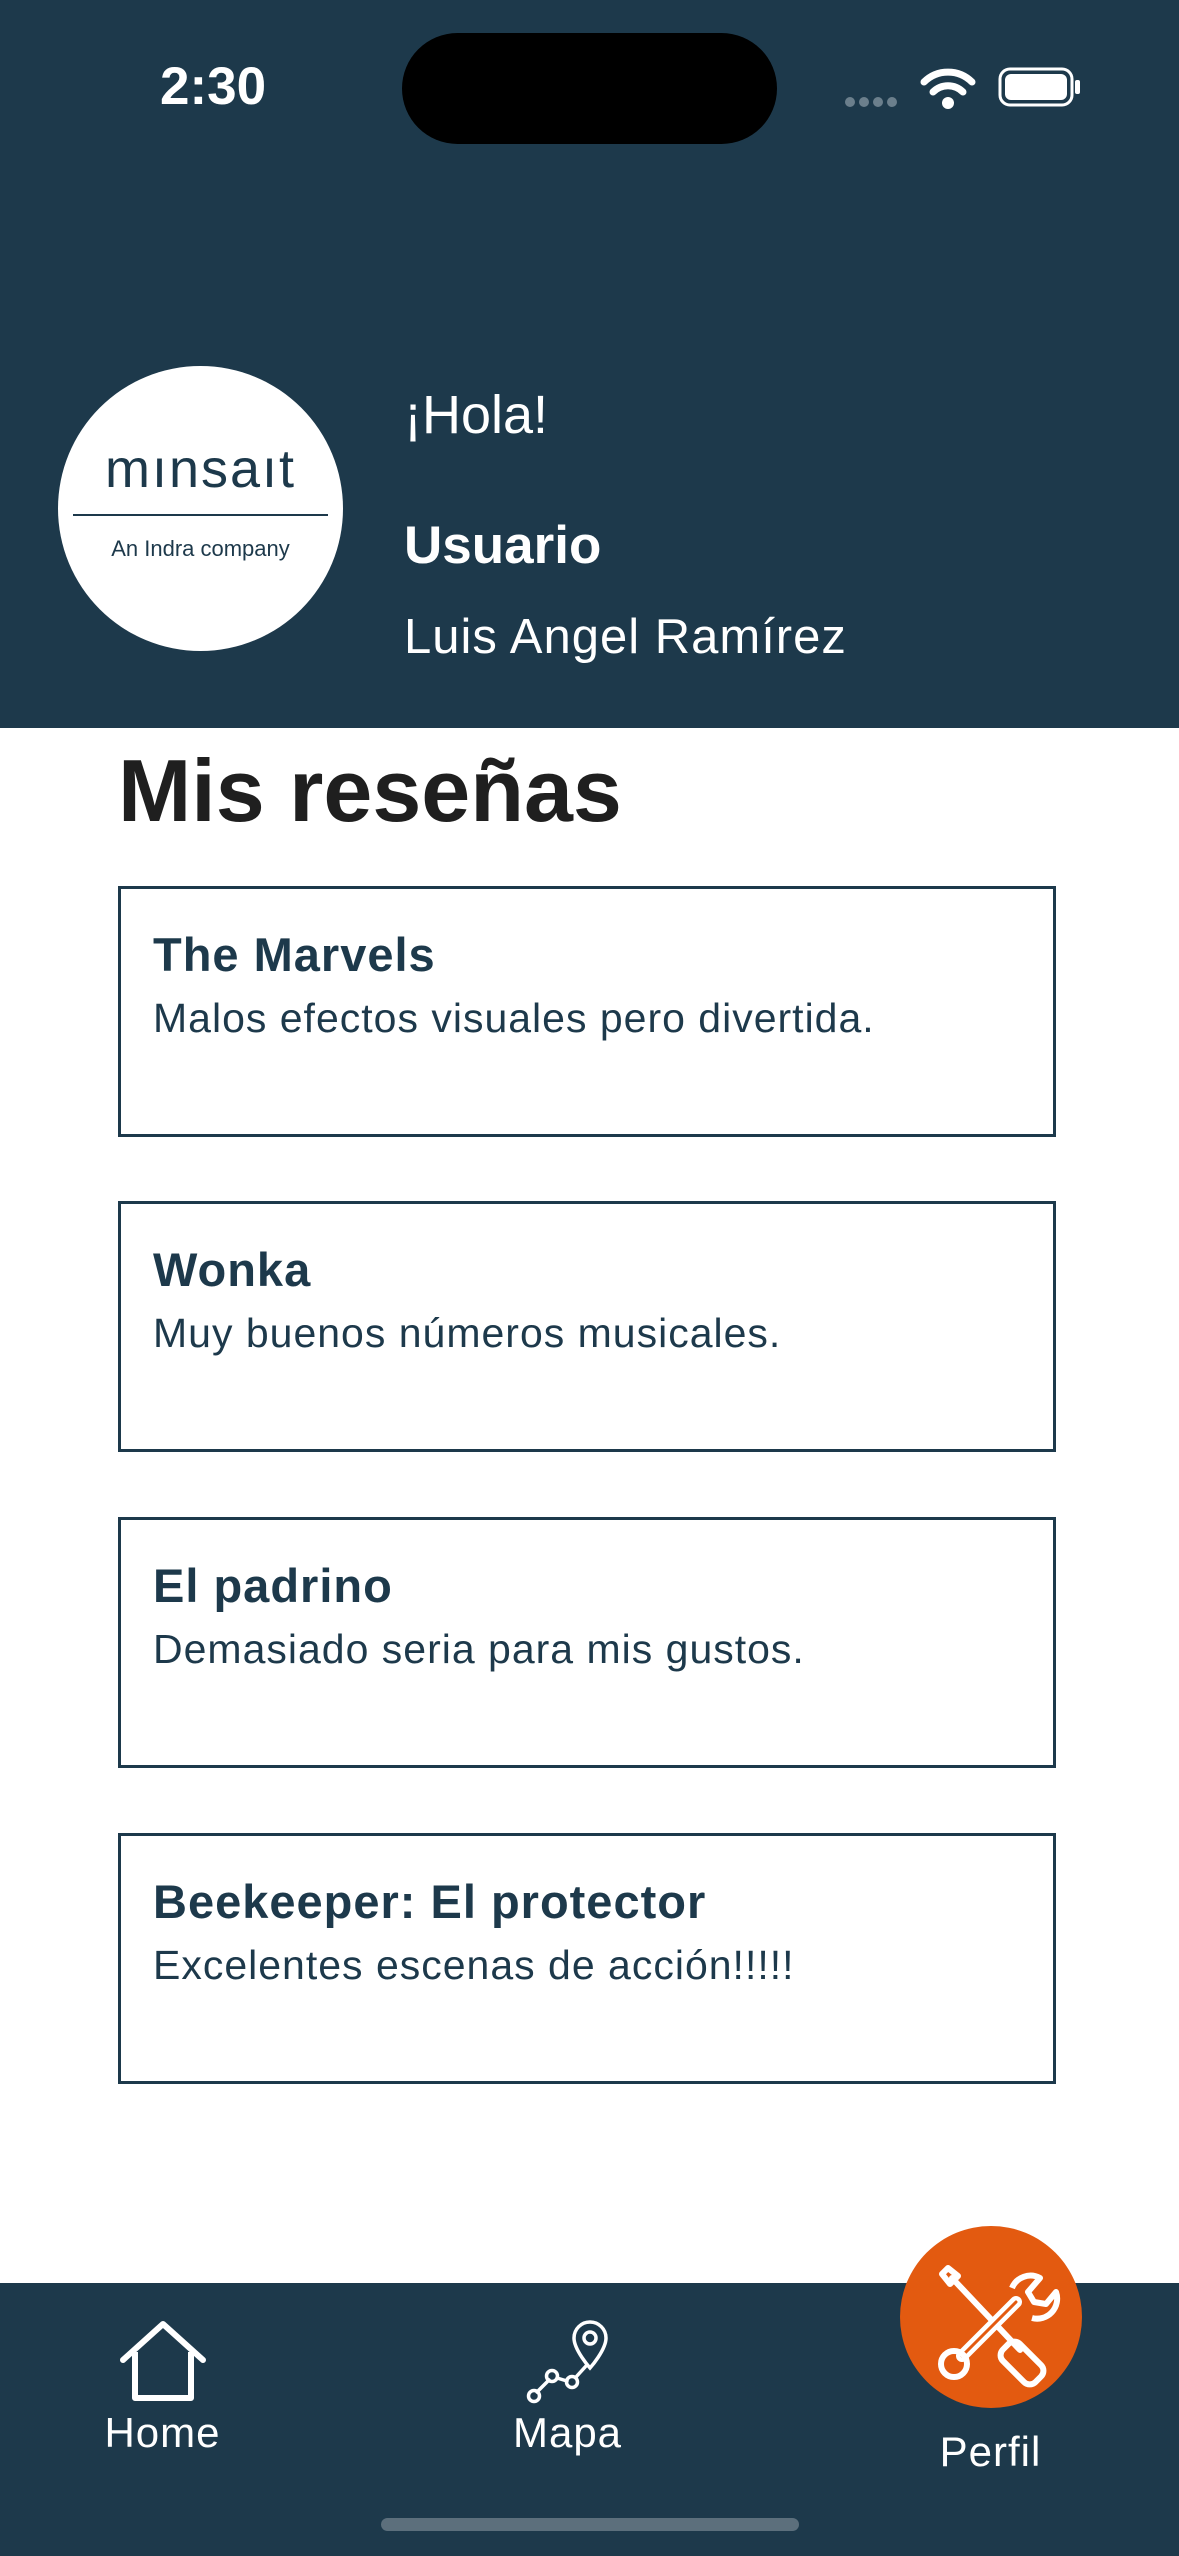  Describe the element at coordinates (200, 548) in the screenshot. I see `logo-subtitle: An Indra company` at that location.